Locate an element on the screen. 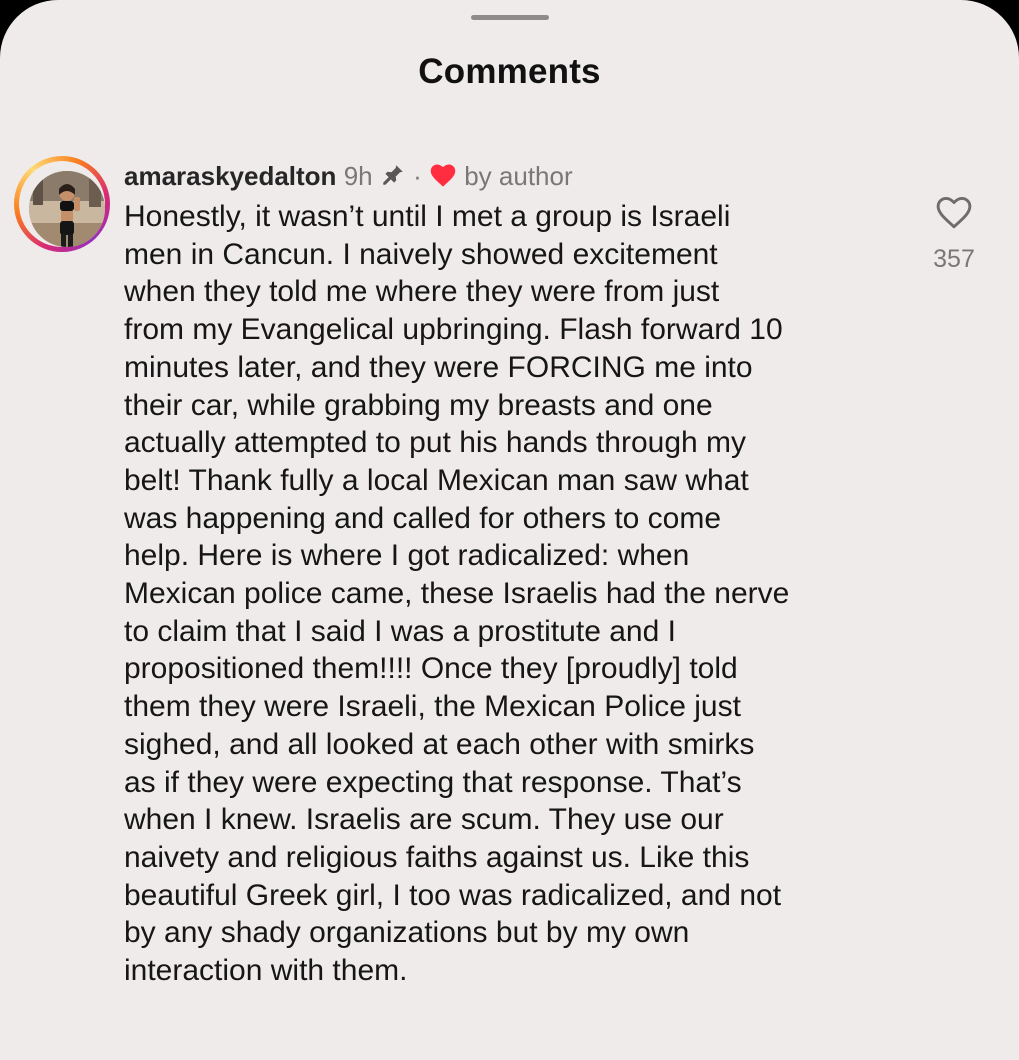 Image resolution: width=1019 pixels, height=1060 pixels. comment-username: amaraskyedalton is located at coordinates (230, 176).